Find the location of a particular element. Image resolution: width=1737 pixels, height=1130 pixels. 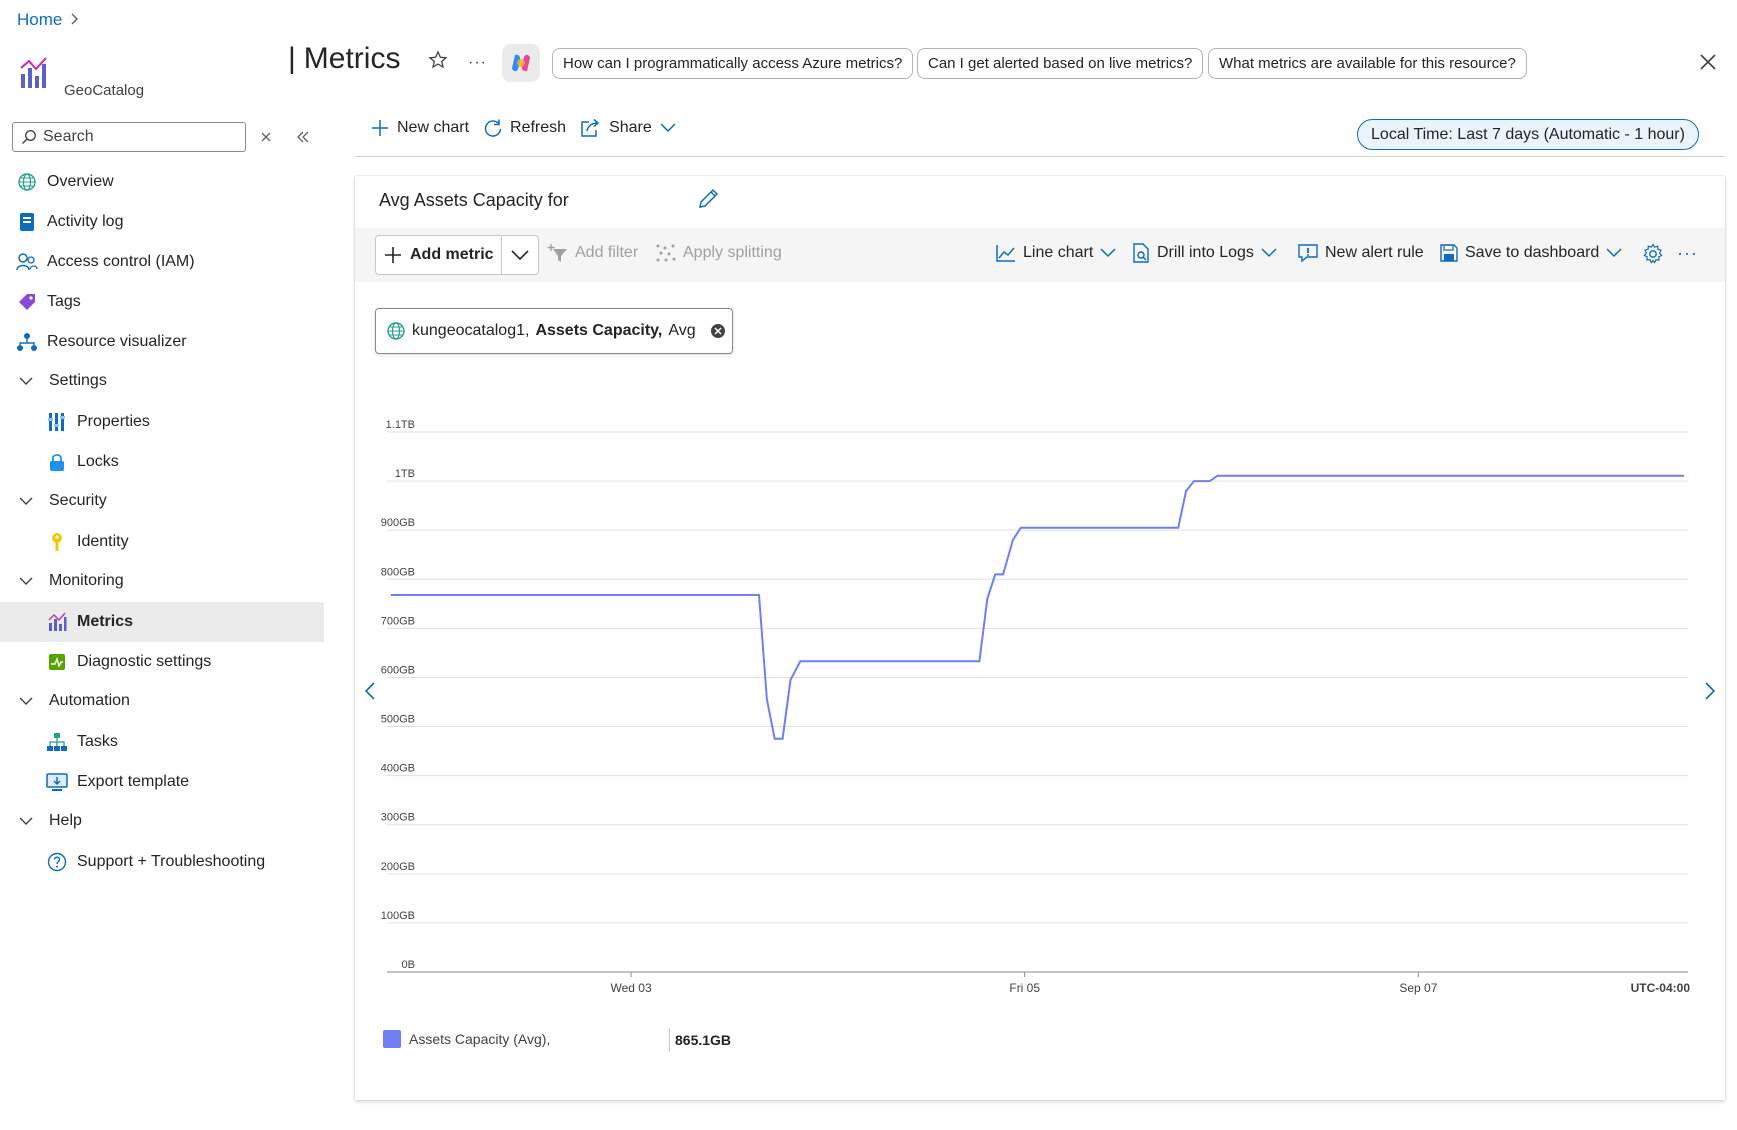

y-tick-label: 100GB is located at coordinates (398, 916).